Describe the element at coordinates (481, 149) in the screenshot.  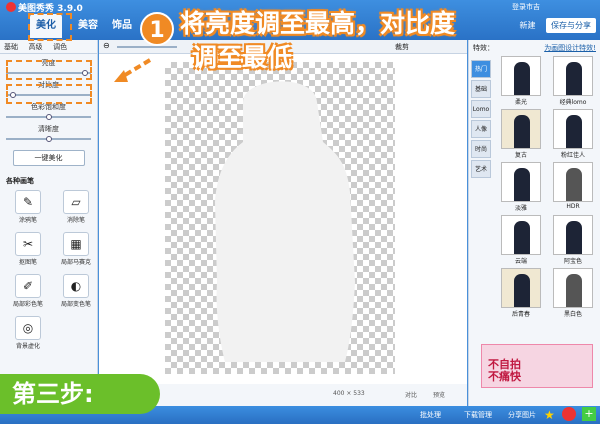
I see `vtab-fashion: 时尚` at that location.